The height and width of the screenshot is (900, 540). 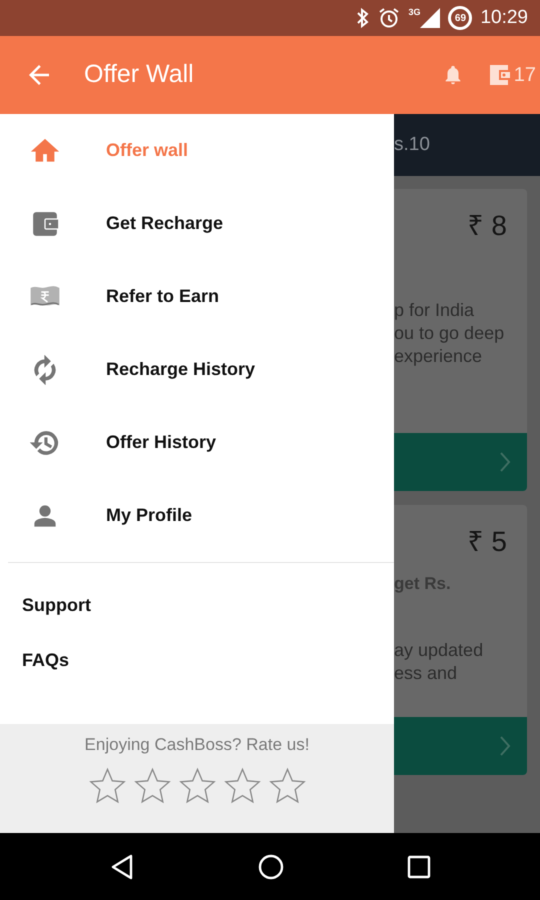 What do you see at coordinates (197, 605) in the screenshot?
I see `drawer-link: Support` at bounding box center [197, 605].